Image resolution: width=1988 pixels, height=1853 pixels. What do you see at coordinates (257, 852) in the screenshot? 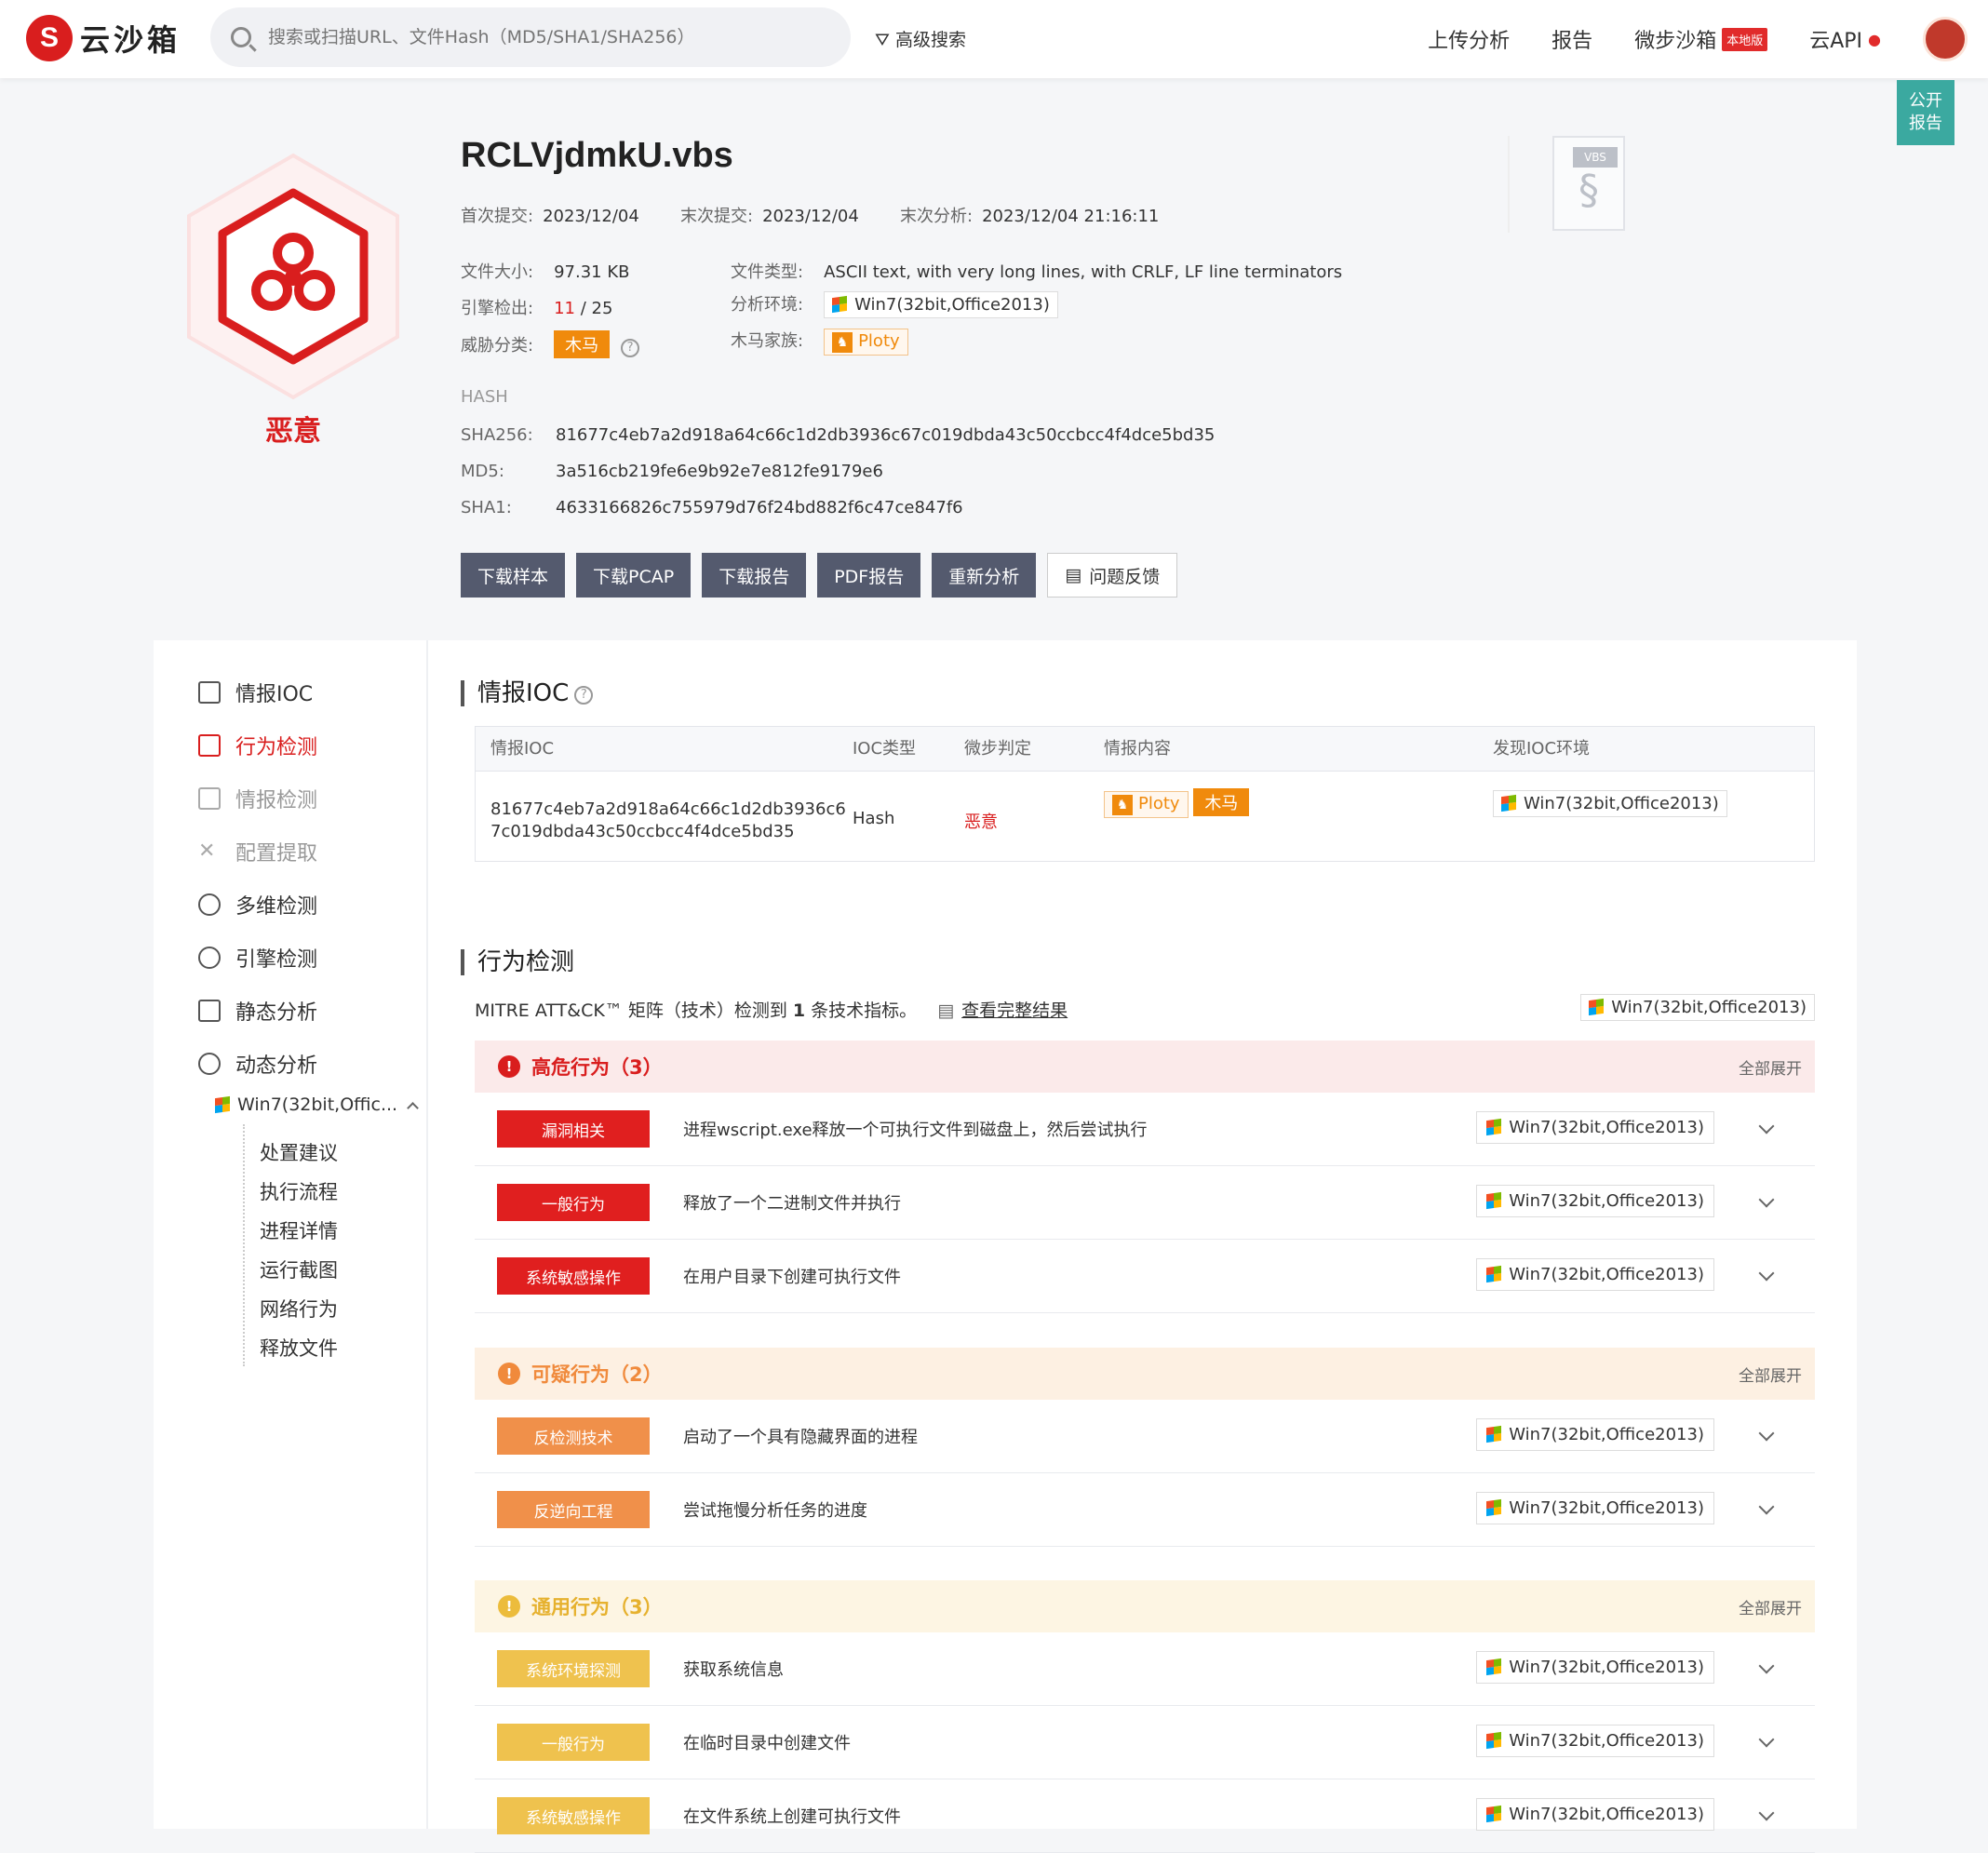
I see `sidebar-item-config: ✕ 配置提取` at bounding box center [257, 852].